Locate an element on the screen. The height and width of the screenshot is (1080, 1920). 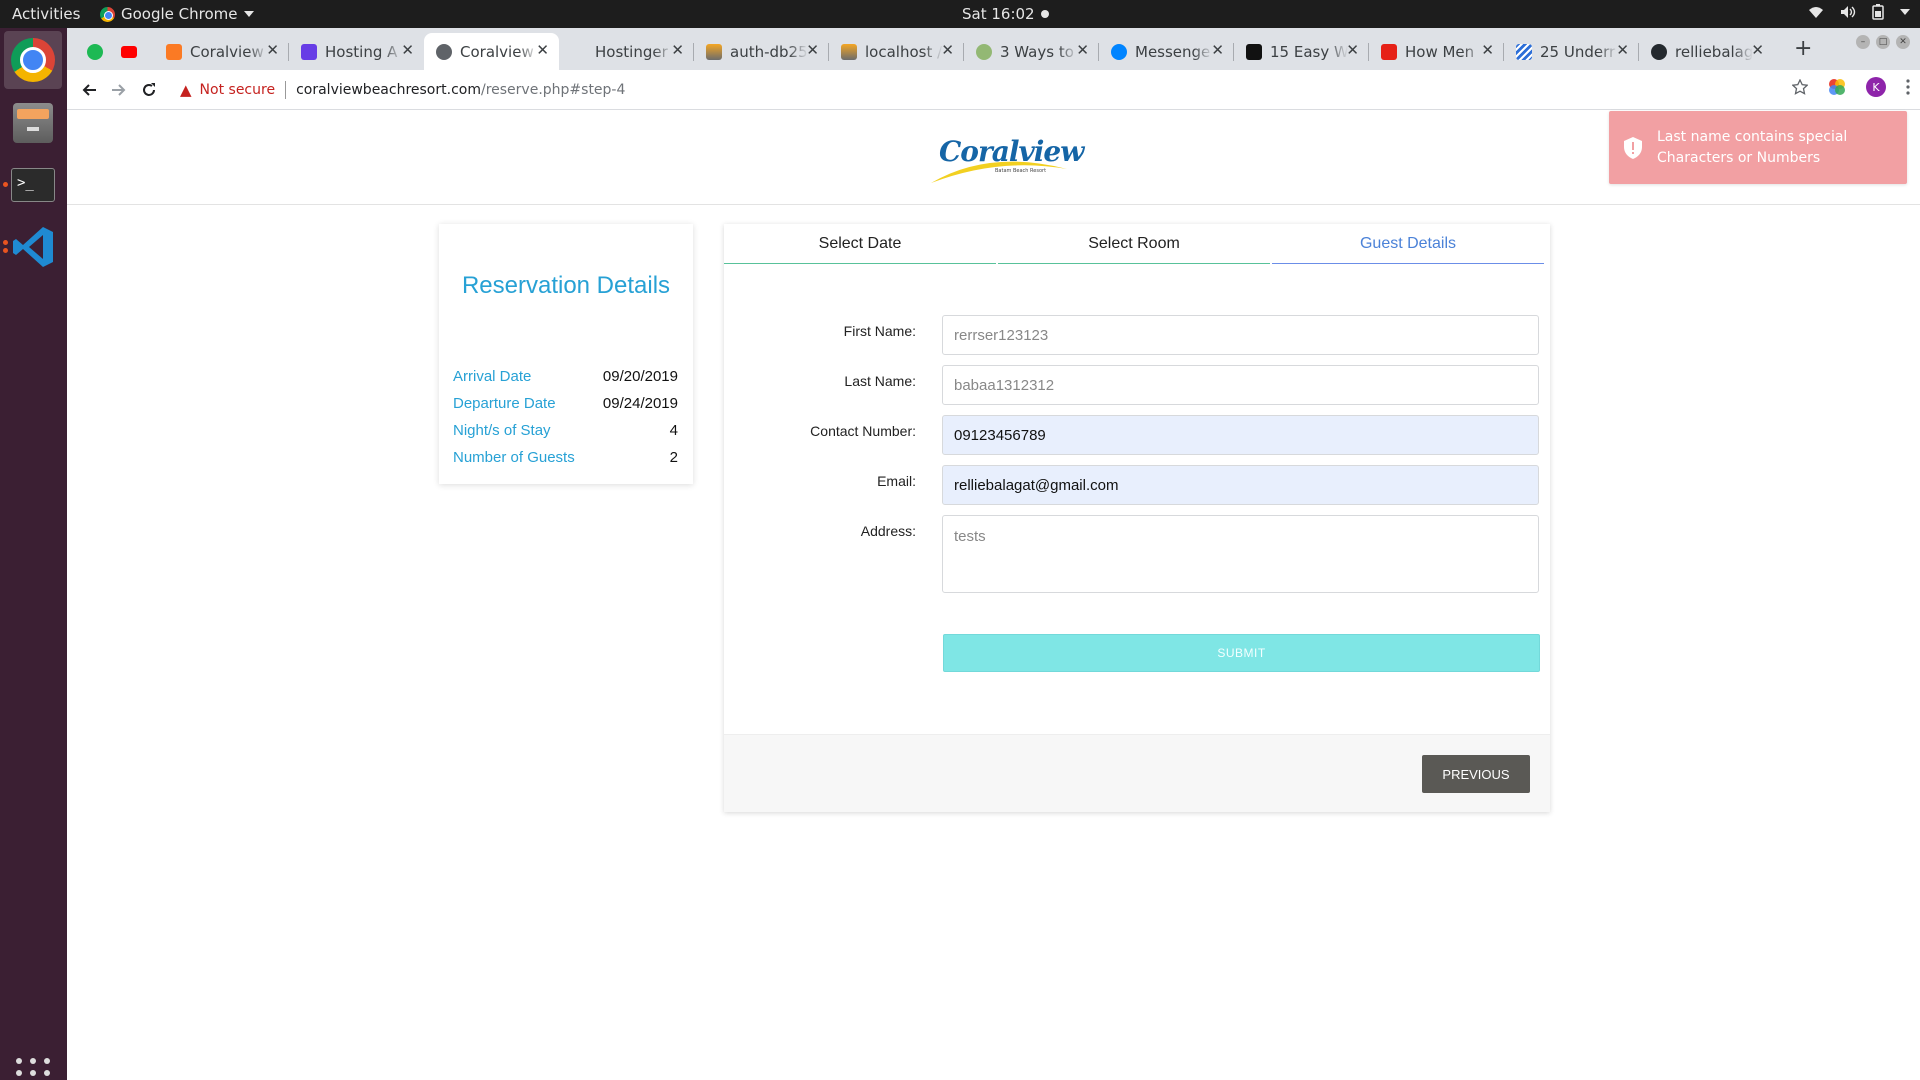
form-footer: PREVIOUS is located at coordinates (1137, 773).